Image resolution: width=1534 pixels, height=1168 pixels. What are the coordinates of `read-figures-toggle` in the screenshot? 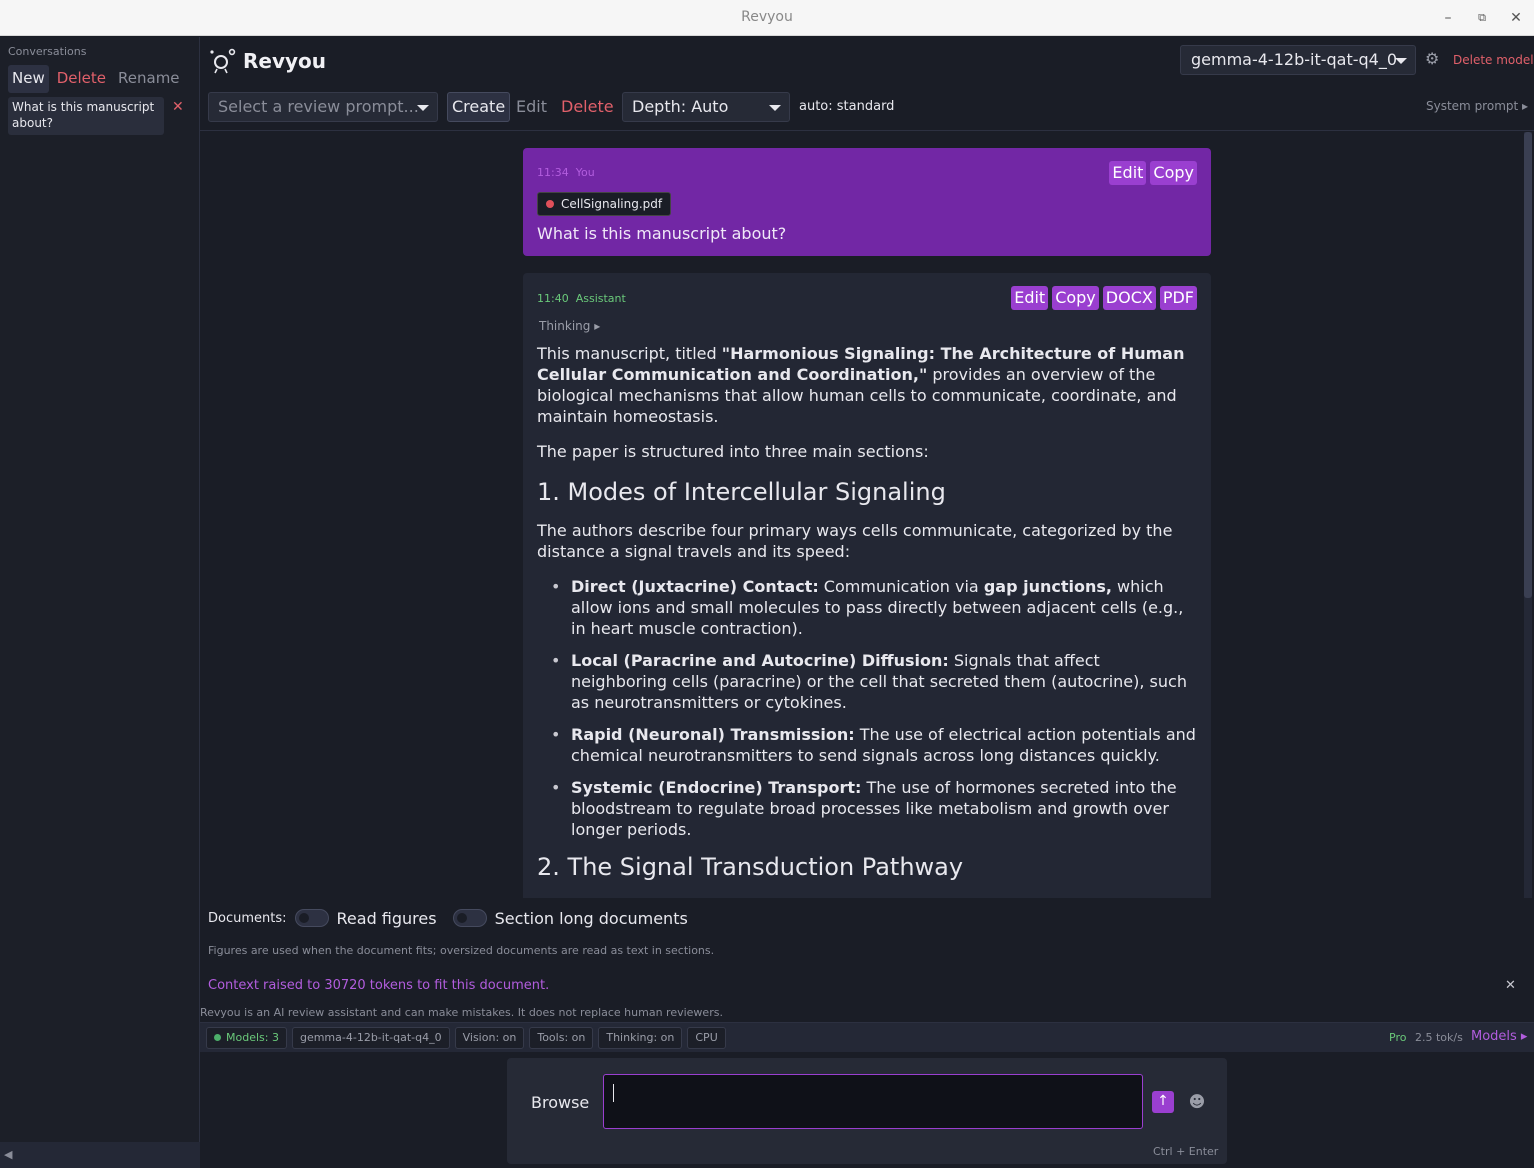 It's located at (311, 918).